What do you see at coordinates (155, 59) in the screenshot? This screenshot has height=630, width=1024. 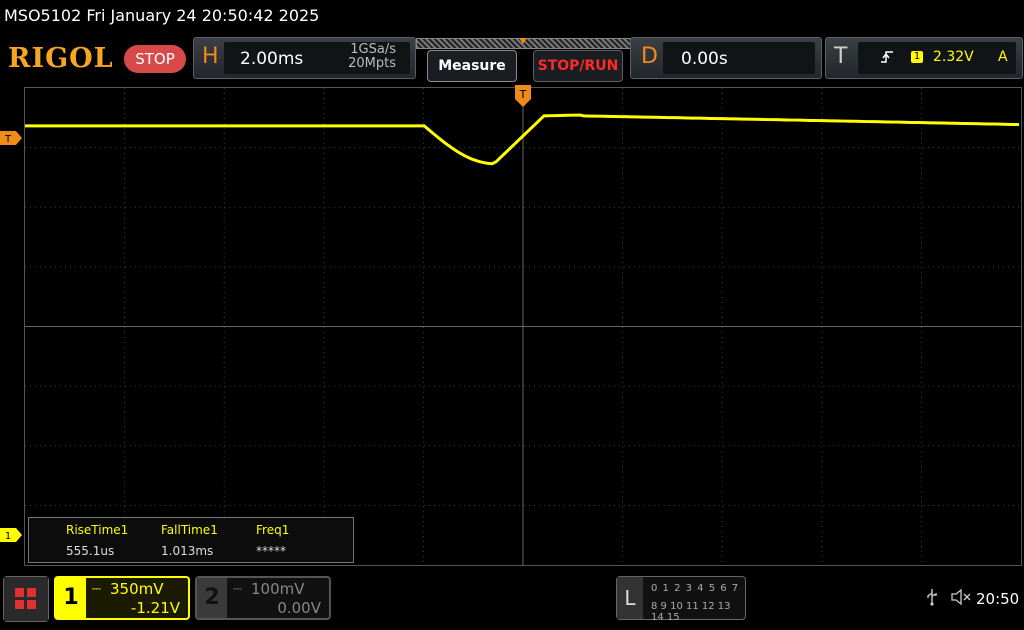 I see `run-state-badge: STOP` at bounding box center [155, 59].